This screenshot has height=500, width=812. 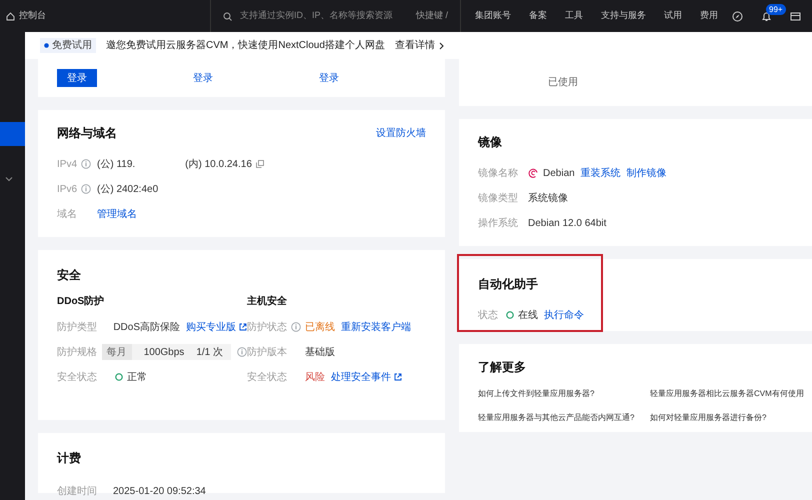 What do you see at coordinates (548, 199) in the screenshot?
I see `field-value: 系统镜像` at bounding box center [548, 199].